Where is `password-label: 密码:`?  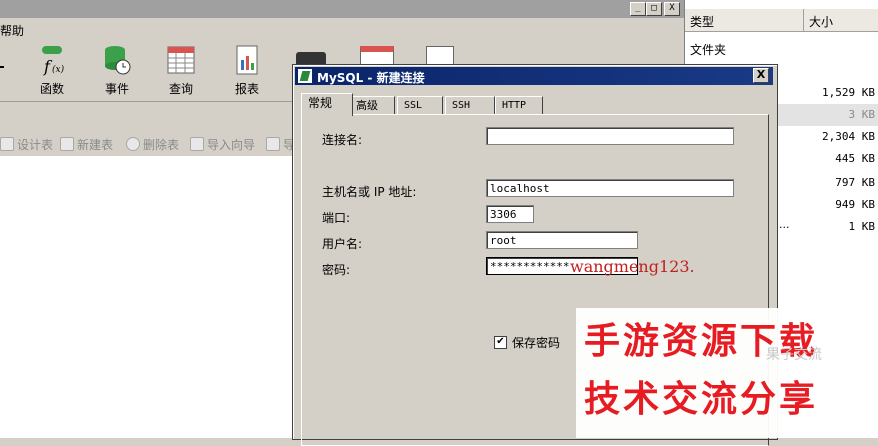 password-label: 密码: is located at coordinates (336, 270).